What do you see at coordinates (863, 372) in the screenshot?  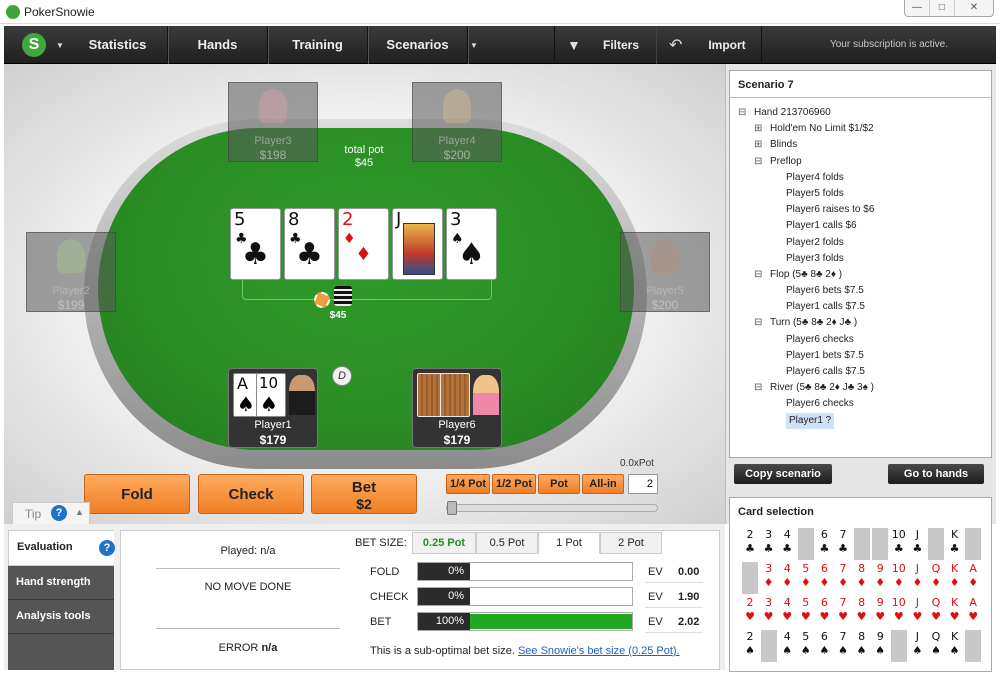 I see `tree-node: Player6 calls $7.5` at bounding box center [863, 372].